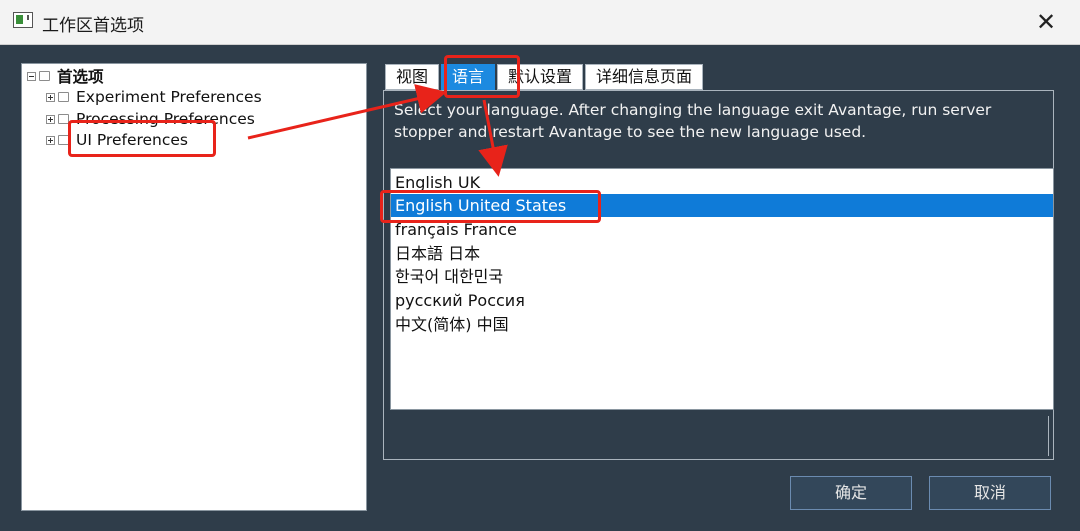  What do you see at coordinates (93, 26) in the screenshot?
I see `window-title: 工作区首选项` at bounding box center [93, 26].